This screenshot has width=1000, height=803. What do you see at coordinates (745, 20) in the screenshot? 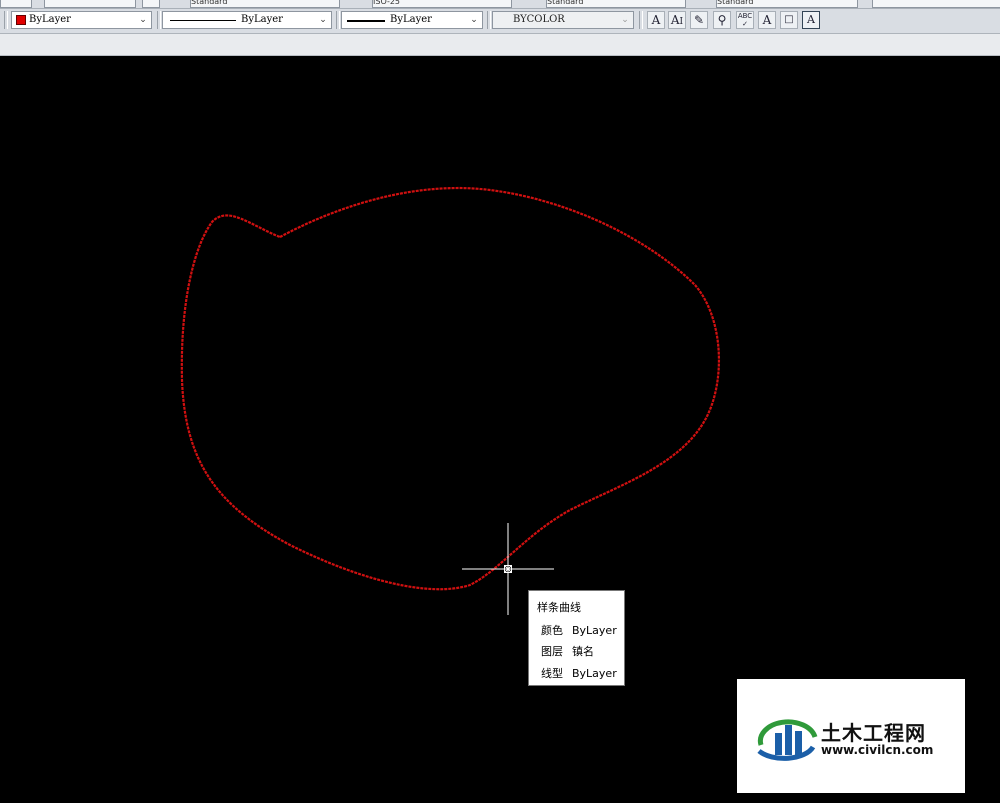
I see `spell-check-icon: ABC ✓` at bounding box center [745, 20].